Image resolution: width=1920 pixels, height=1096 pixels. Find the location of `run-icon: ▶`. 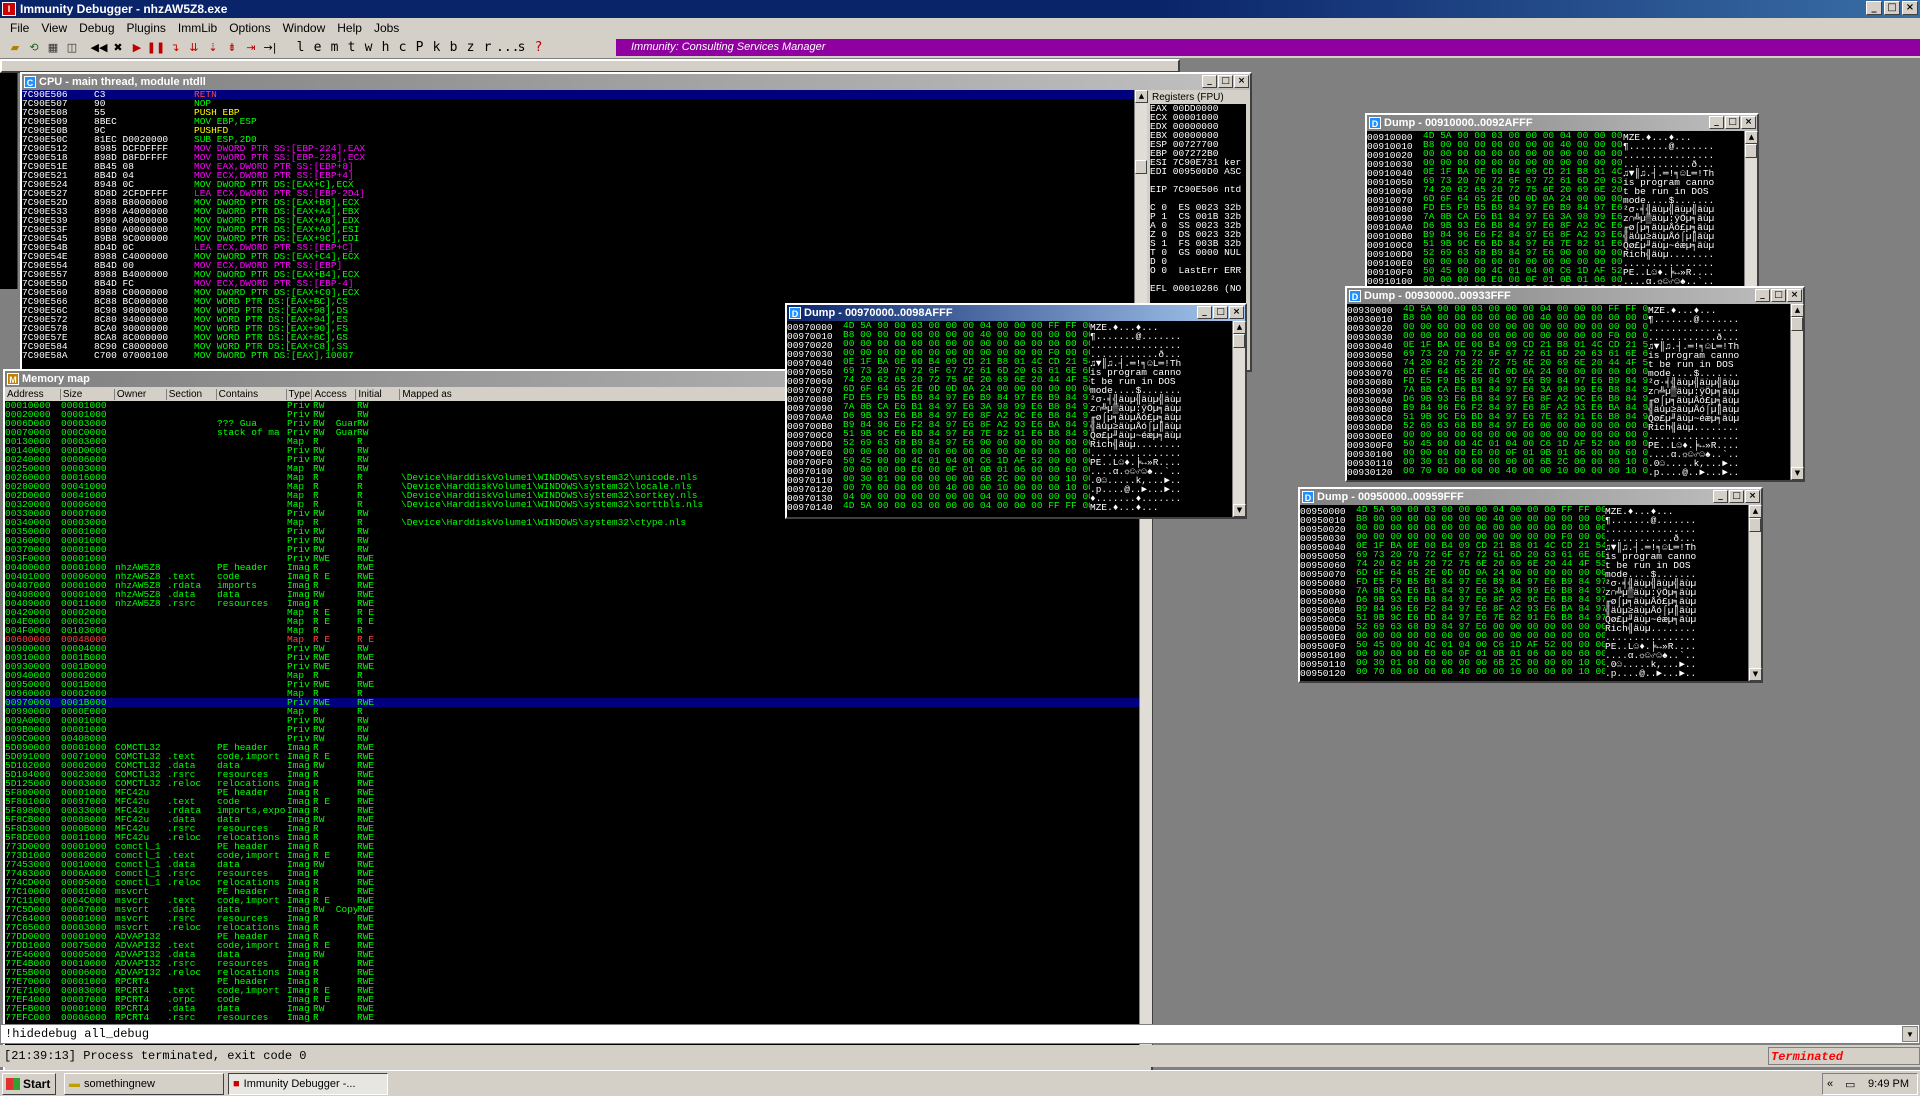

run-icon: ▶ is located at coordinates (137, 48).